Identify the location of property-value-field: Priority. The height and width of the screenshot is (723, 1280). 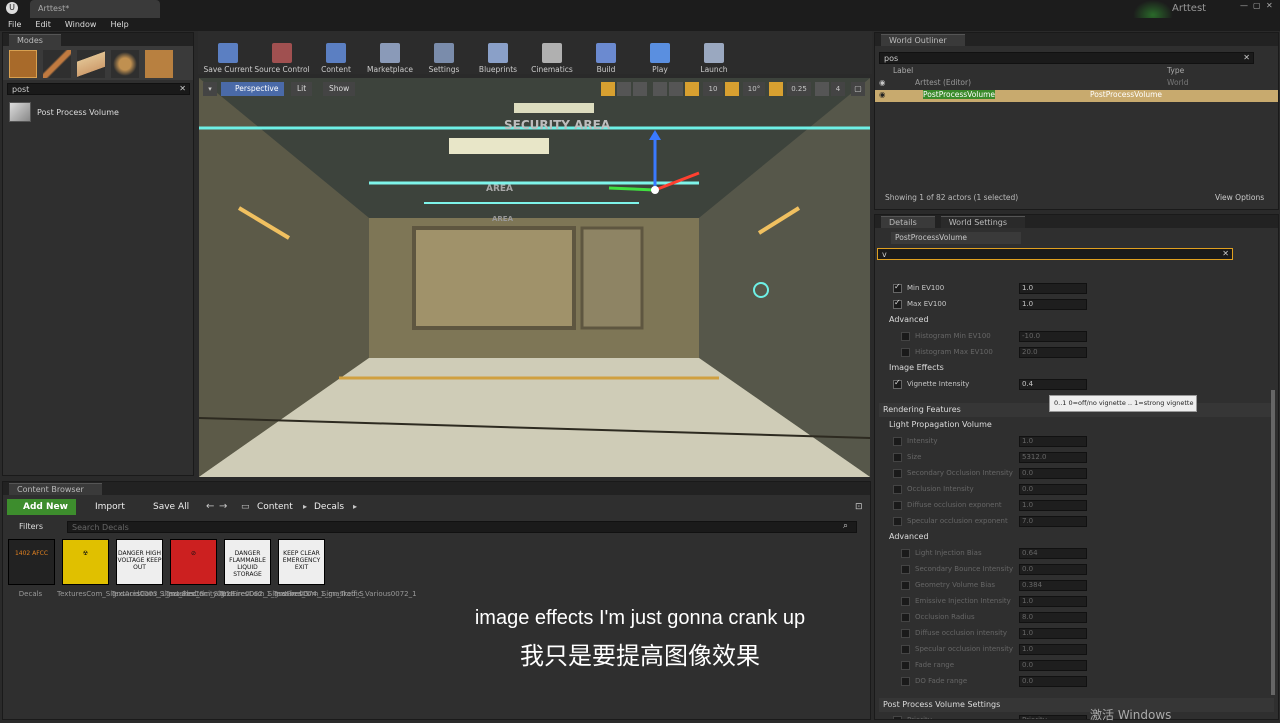
(1053, 717).